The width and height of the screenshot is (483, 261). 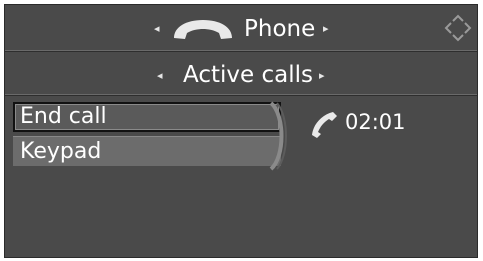 I want to click on navigation-controller-icon, so click(x=458, y=28).